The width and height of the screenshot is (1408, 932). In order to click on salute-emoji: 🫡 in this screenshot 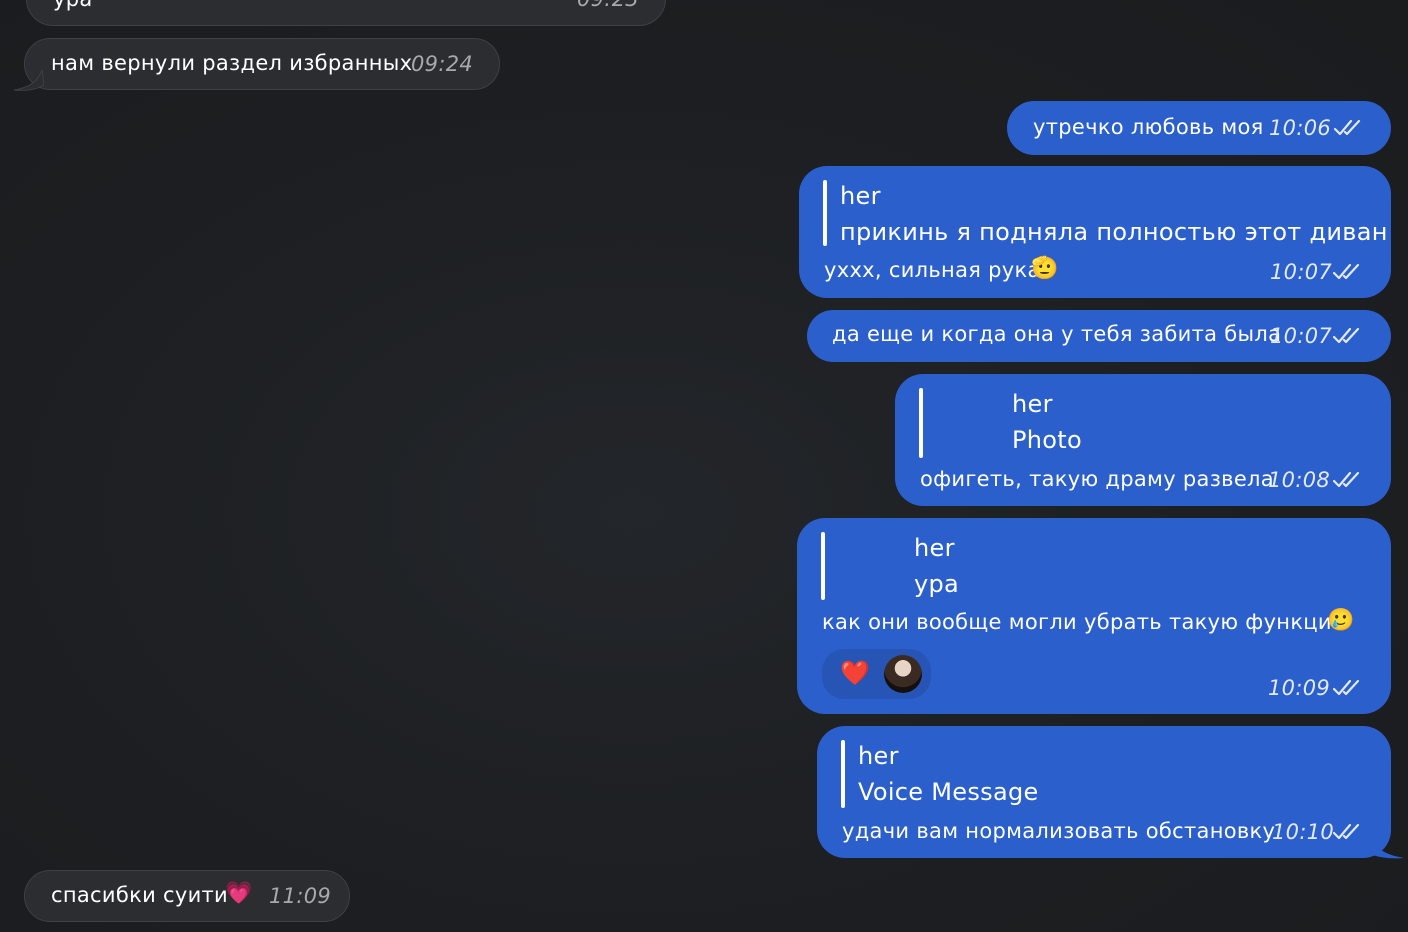, I will do `click(1045, 268)`.